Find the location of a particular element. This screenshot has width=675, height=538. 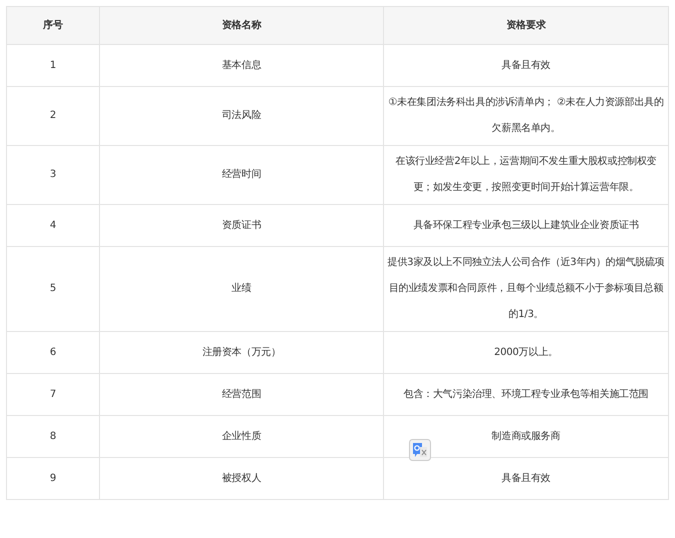

table-cell: 3 is located at coordinates (53, 175).